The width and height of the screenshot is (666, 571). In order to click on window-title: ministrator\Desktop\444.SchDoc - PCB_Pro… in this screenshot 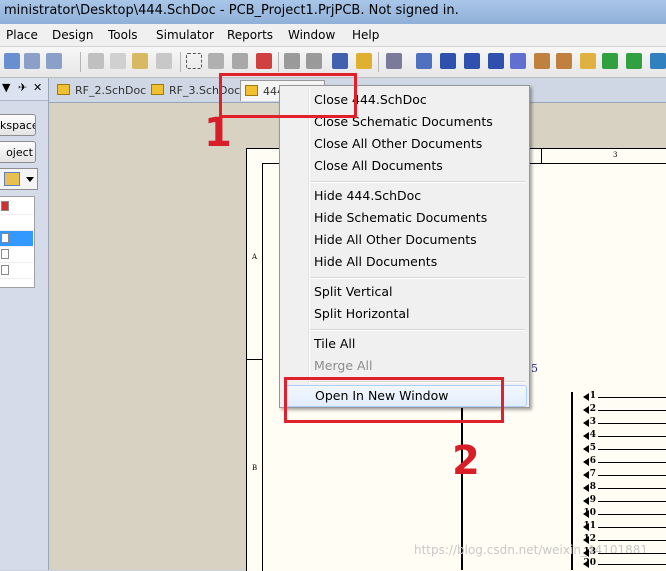, I will do `click(231, 10)`.